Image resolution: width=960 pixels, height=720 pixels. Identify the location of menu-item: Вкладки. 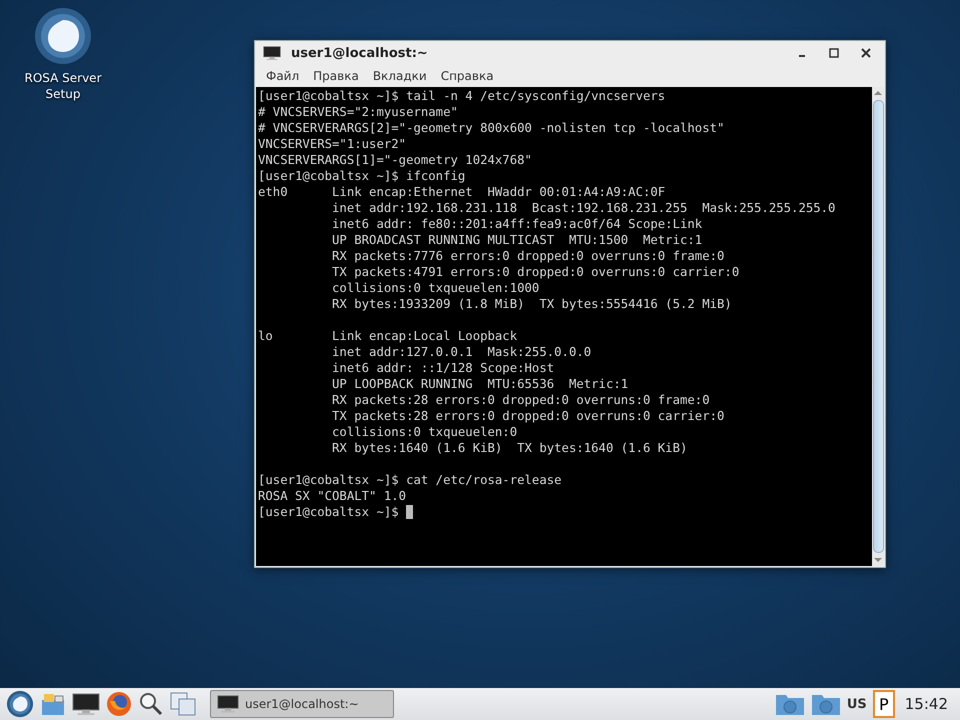
(400, 76).